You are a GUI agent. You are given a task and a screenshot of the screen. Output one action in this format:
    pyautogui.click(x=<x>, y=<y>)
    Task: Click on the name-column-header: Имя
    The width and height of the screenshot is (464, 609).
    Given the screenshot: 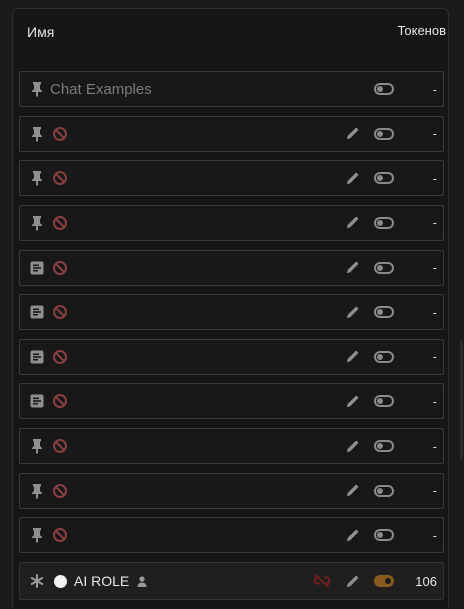 What is the action you would take?
    pyautogui.click(x=41, y=32)
    